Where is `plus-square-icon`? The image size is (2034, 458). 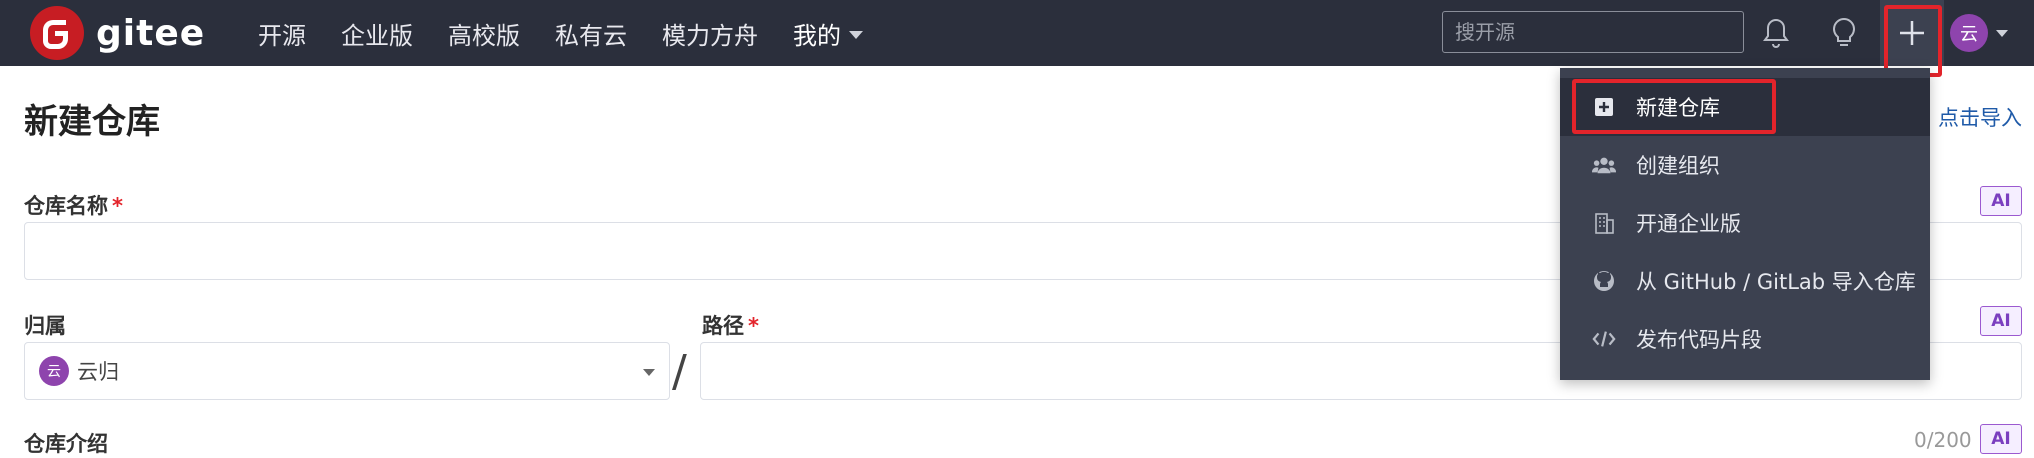 plus-square-icon is located at coordinates (1604, 107).